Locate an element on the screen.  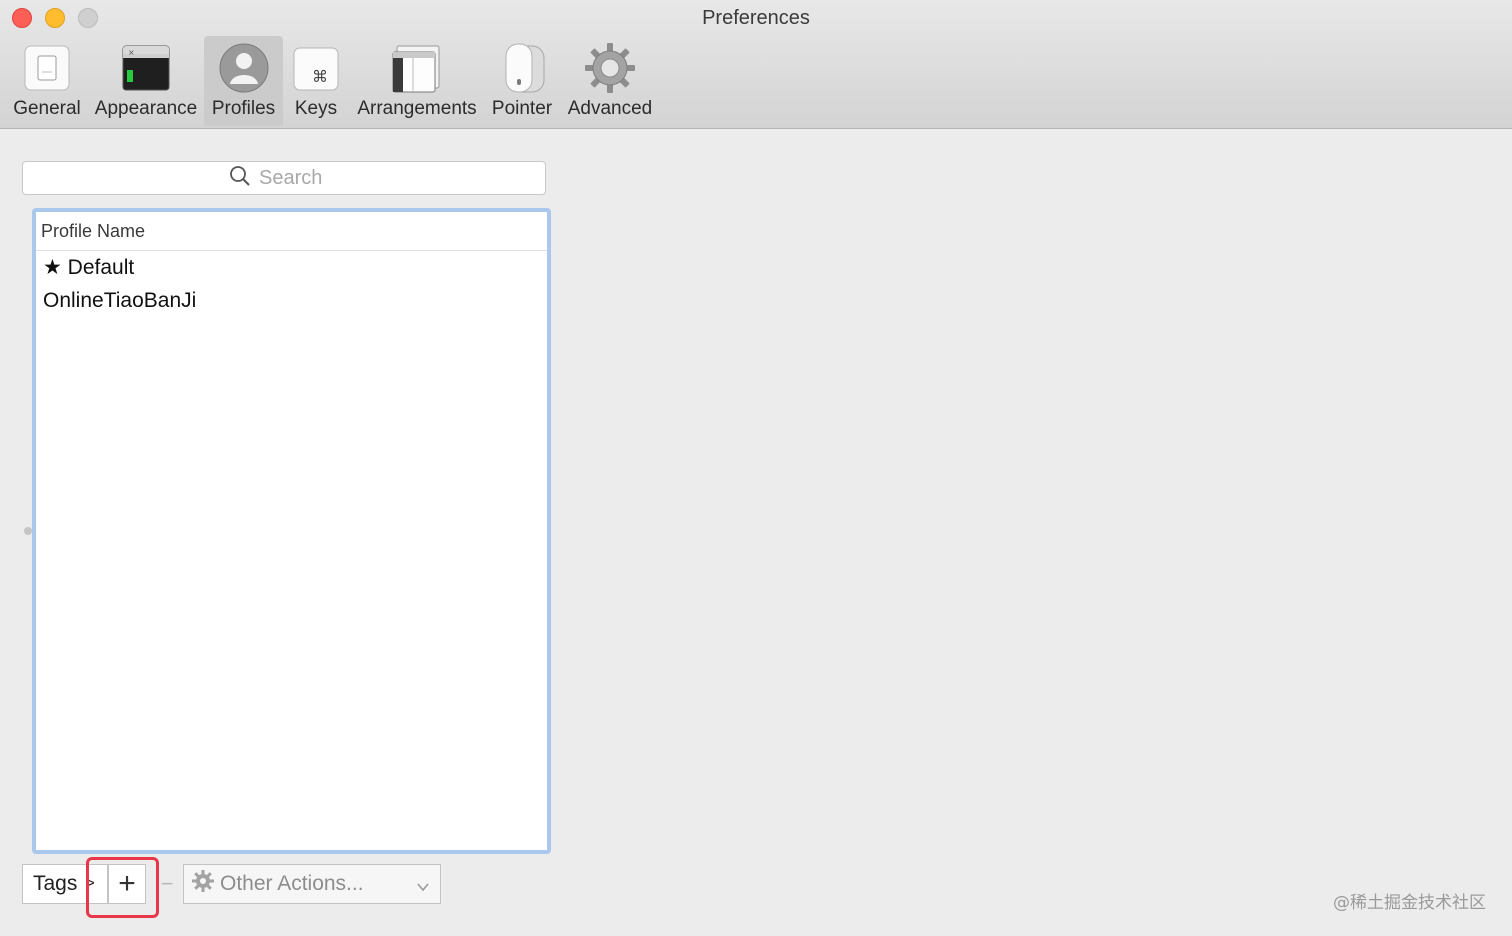
keys-icon: ⌘ is located at coordinates (316, 68).